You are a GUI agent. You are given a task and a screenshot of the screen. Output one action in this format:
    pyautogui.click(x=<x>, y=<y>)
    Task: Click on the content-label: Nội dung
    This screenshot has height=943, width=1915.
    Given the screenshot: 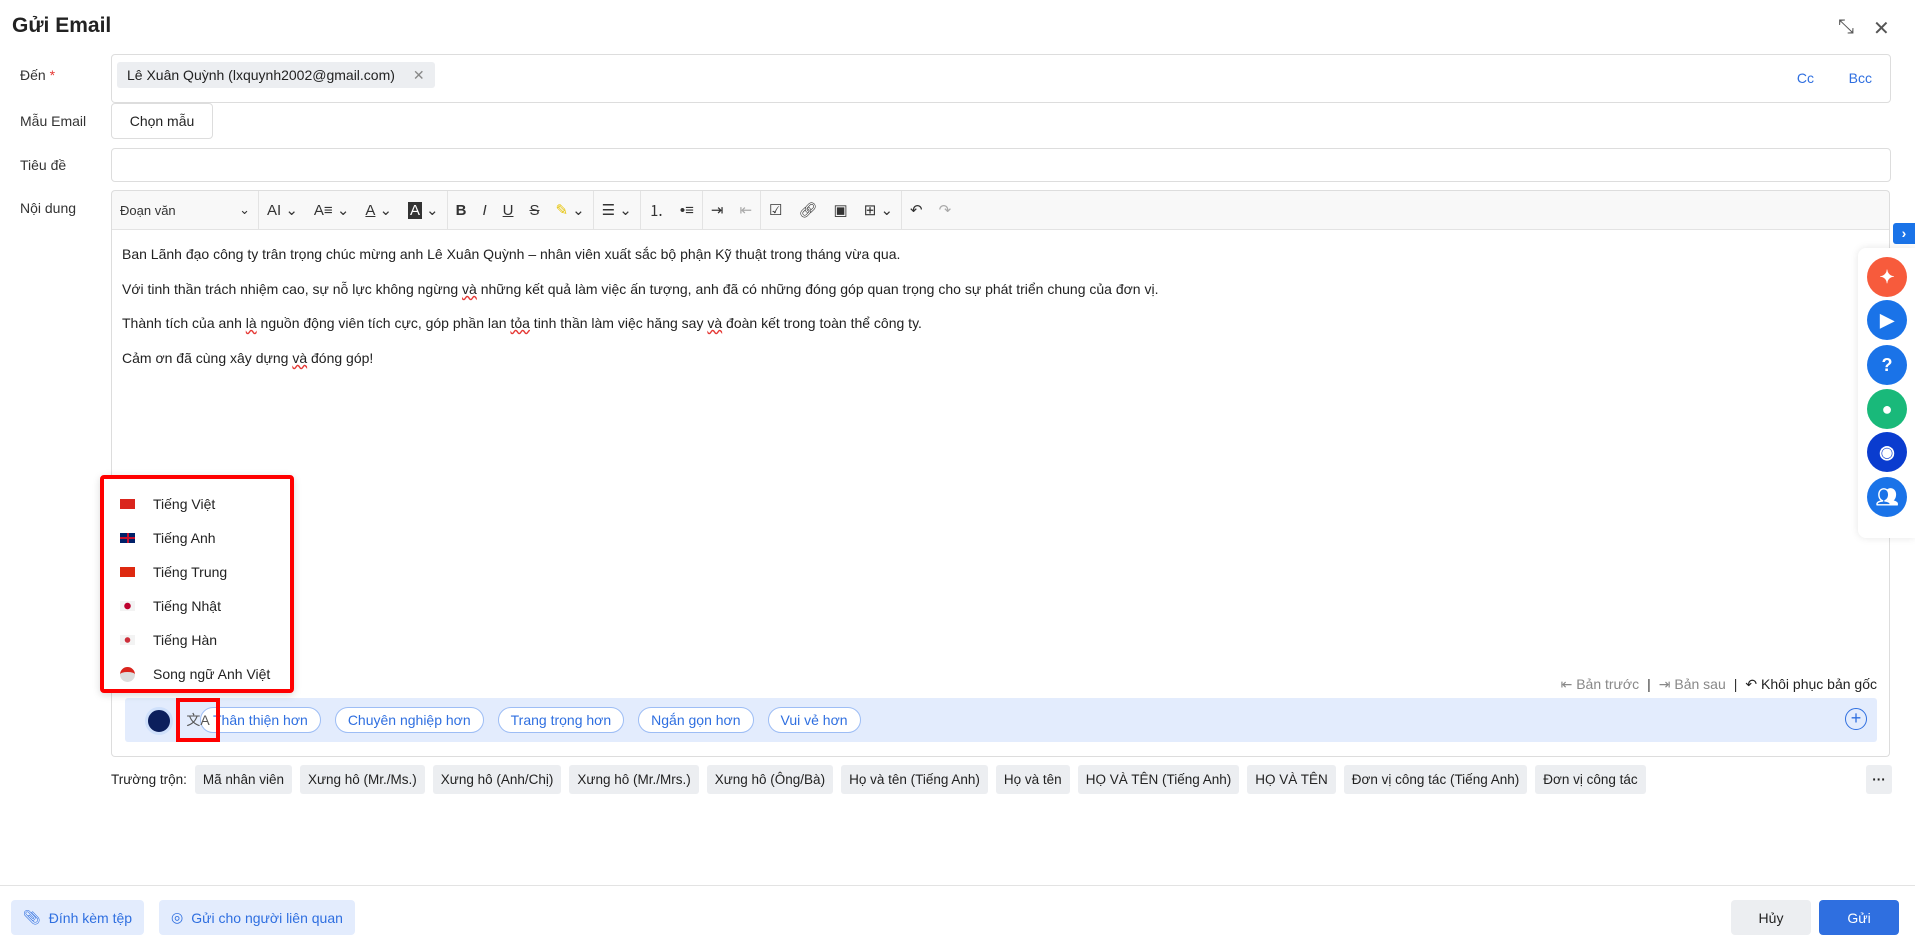 What is the action you would take?
    pyautogui.click(x=48, y=208)
    